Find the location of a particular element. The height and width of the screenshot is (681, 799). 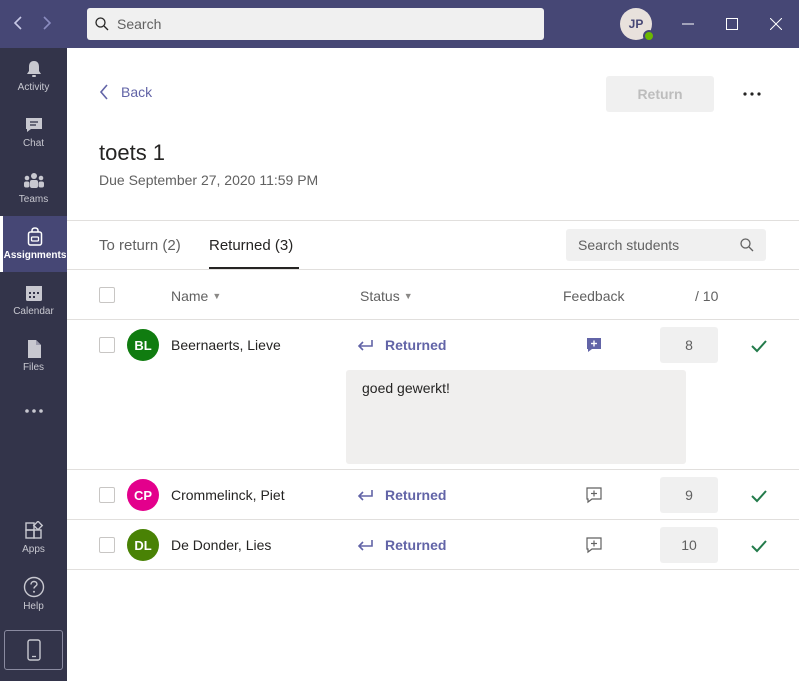

feedback-text: goed gewerkt! is located at coordinates (516, 417).